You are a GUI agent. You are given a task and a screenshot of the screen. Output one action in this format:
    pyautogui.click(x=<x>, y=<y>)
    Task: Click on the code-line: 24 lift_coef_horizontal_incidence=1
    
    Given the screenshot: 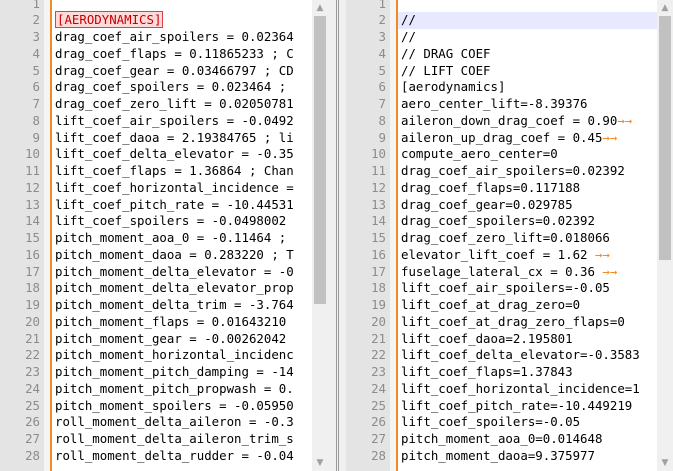 What is the action you would take?
    pyautogui.click(x=509, y=389)
    